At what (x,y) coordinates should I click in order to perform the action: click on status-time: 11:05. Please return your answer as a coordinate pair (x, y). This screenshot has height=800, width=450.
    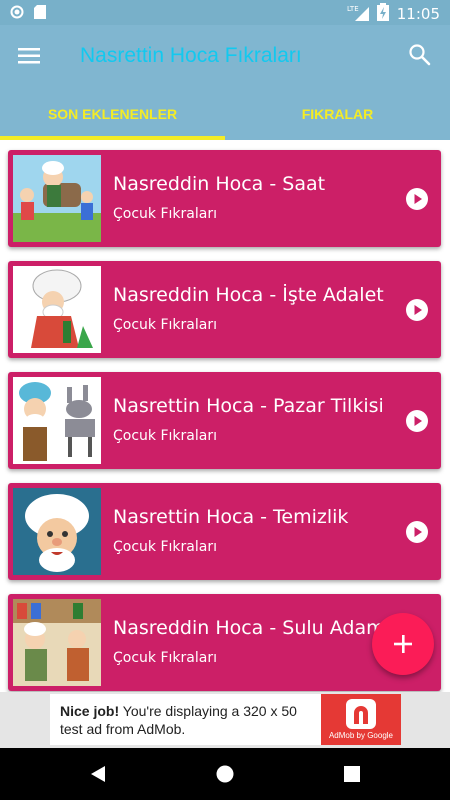
    Looking at the image, I should click on (418, 14).